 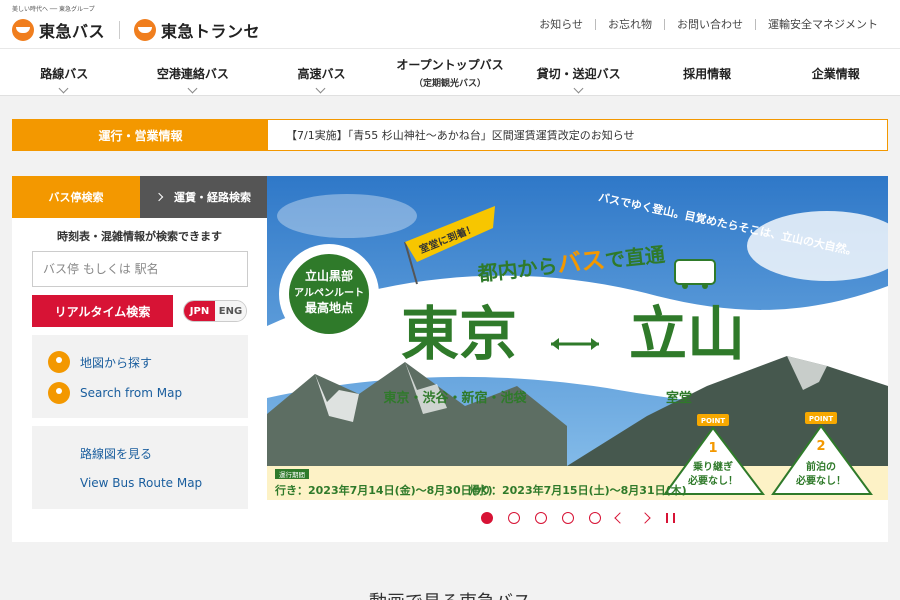 I want to click on banner-destination: 室堂, so click(x=679, y=398).